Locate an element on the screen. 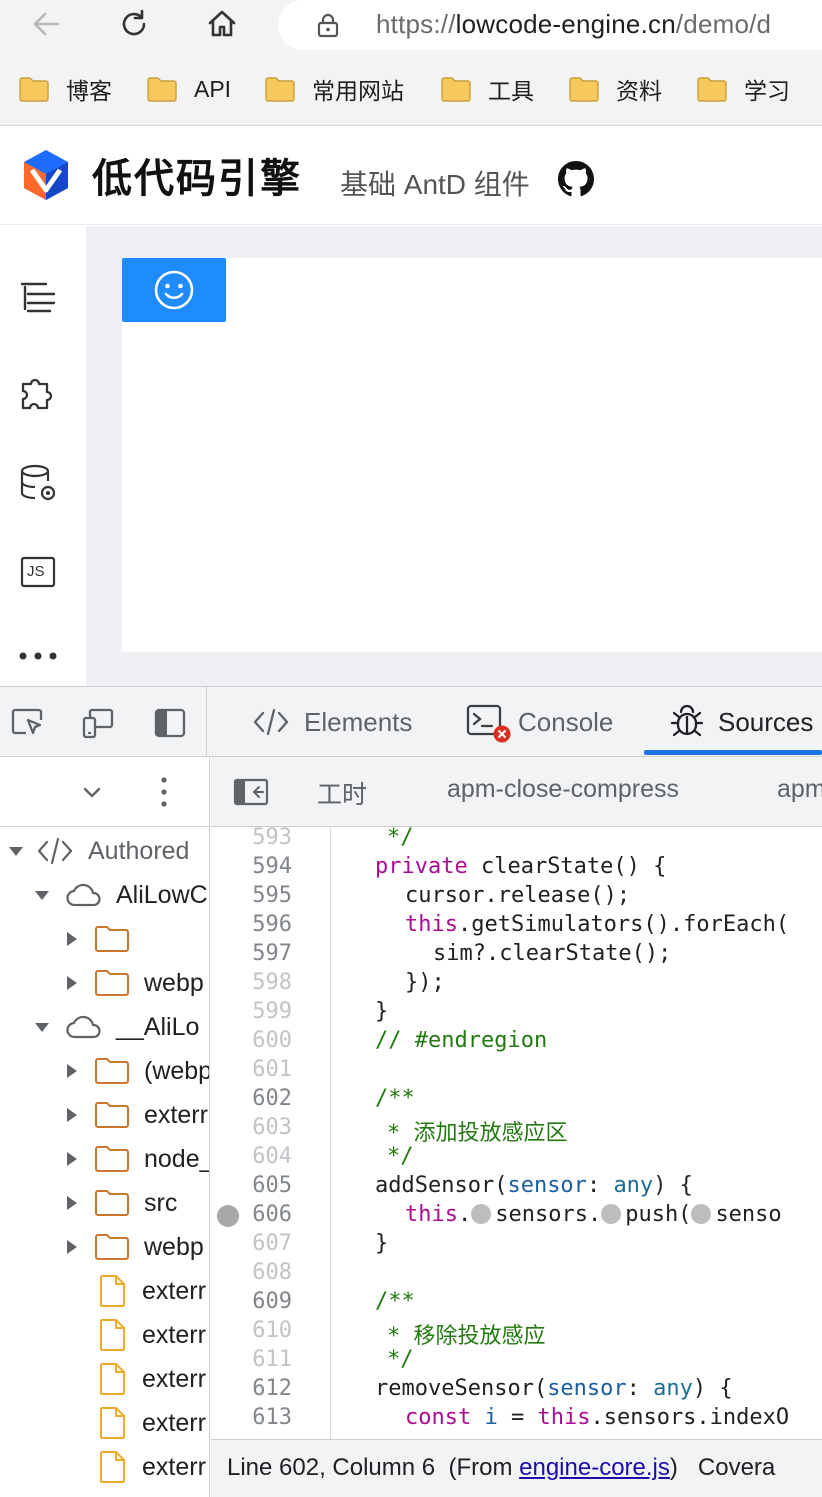 The width and height of the screenshot is (822, 1497). line-number: 613 is located at coordinates (257, 1417).